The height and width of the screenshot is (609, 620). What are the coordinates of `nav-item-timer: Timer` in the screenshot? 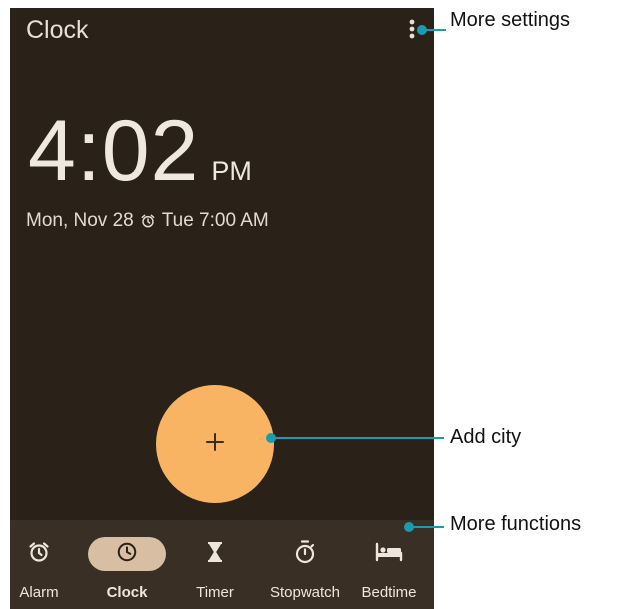 It's located at (215, 564).